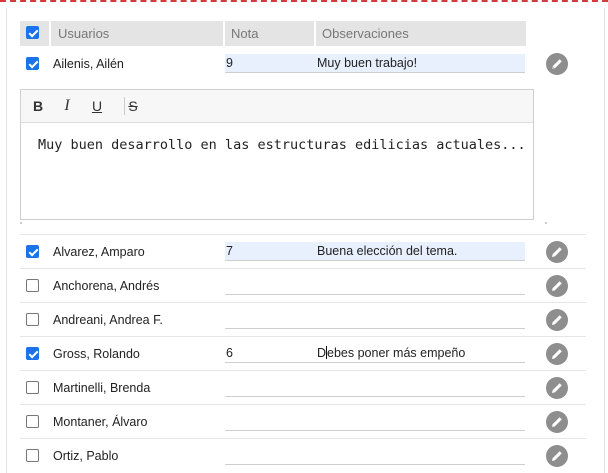  What do you see at coordinates (83, 33) in the screenshot?
I see `header-usuarios: Usuarios` at bounding box center [83, 33].